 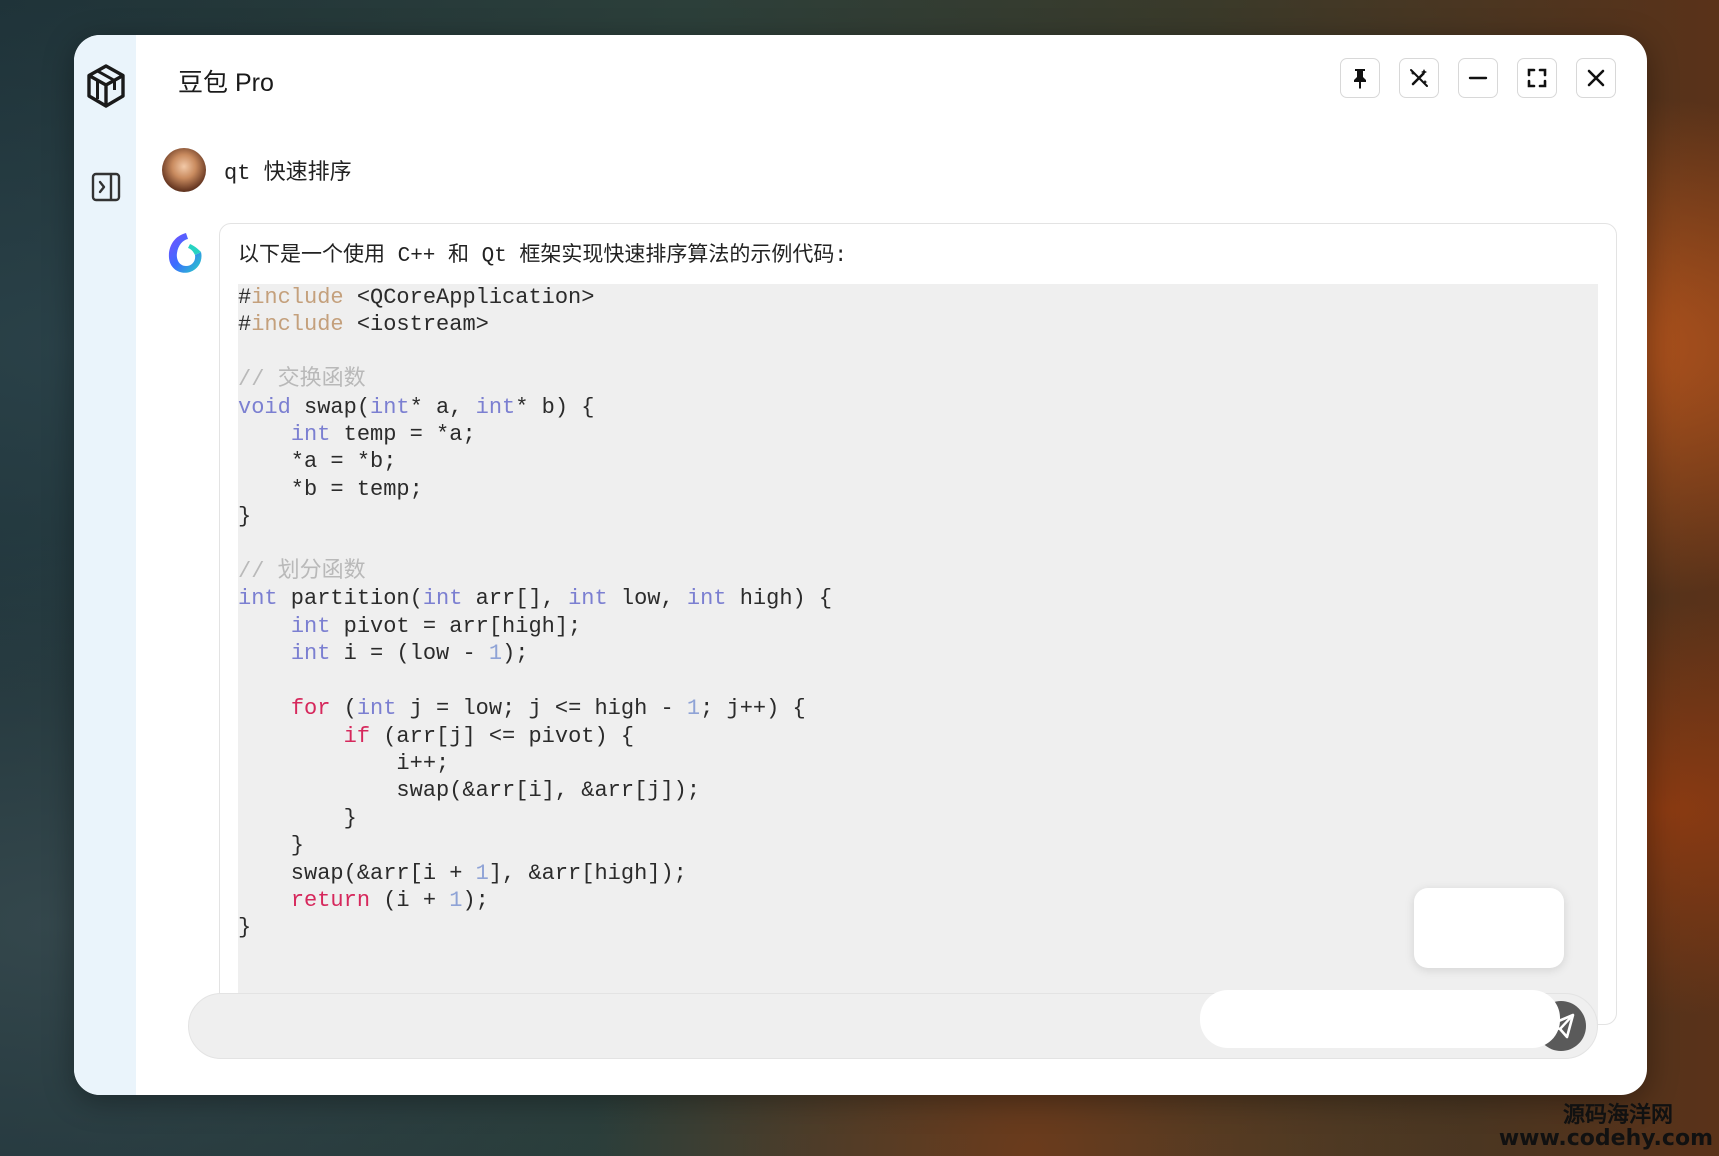 I want to click on minus-icon, so click(x=1478, y=78).